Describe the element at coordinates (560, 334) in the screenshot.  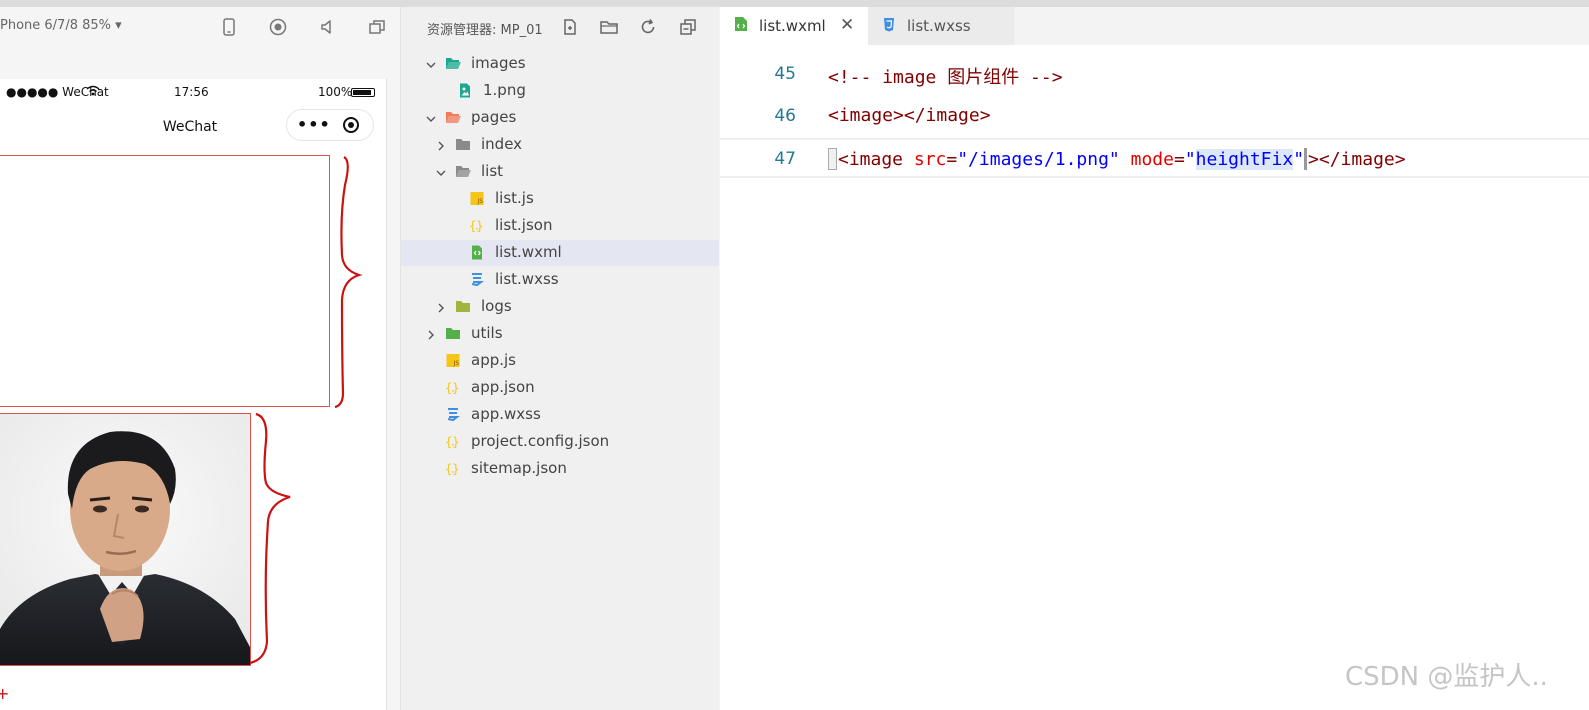
I see `tree-item-utils: utils` at that location.